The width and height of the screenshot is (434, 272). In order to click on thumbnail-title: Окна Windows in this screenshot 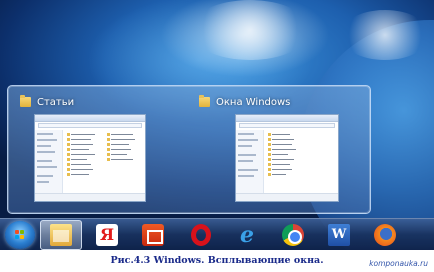, I will do `click(253, 102)`.